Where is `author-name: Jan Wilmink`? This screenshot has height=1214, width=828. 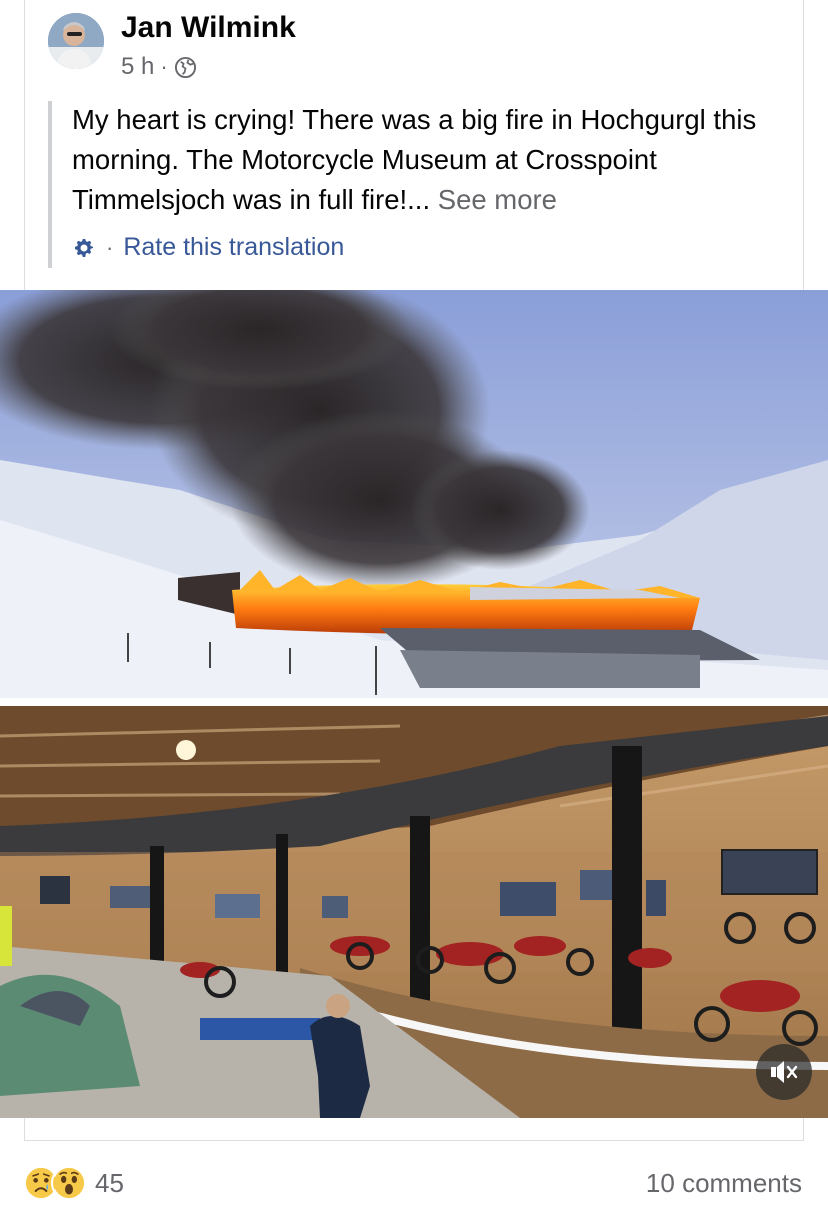
author-name: Jan Wilmink is located at coordinates (208, 28).